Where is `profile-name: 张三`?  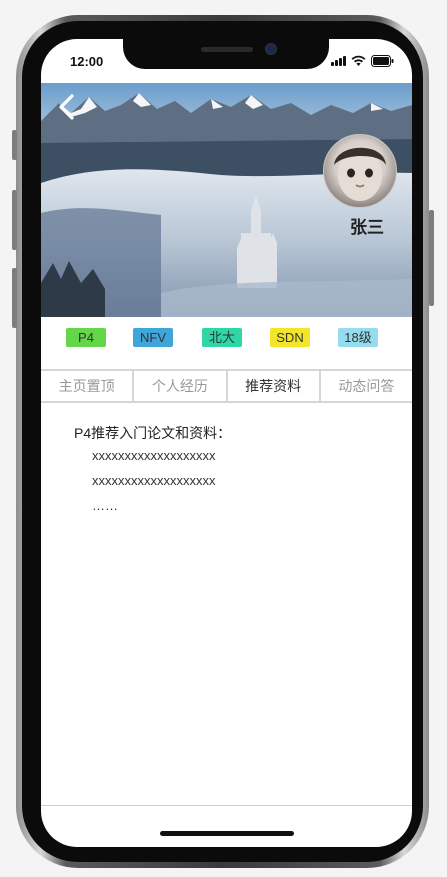
profile-name: 张三 is located at coordinates (367, 227).